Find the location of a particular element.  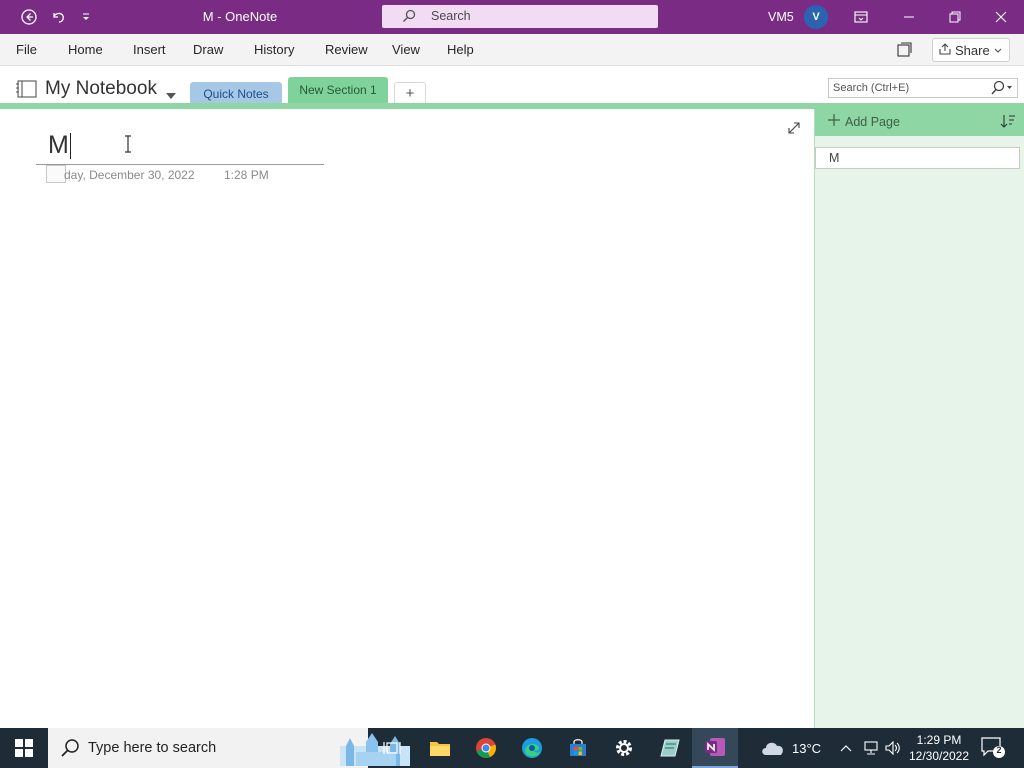

notebook-search-placeholder: Search (Ctrl+E) is located at coordinates (871, 88).